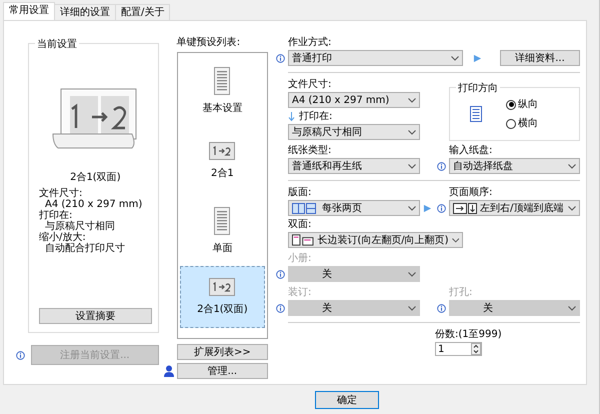  Describe the element at coordinates (514, 166) in the screenshot. I see `dropdown: 自动选择纸盘` at that location.